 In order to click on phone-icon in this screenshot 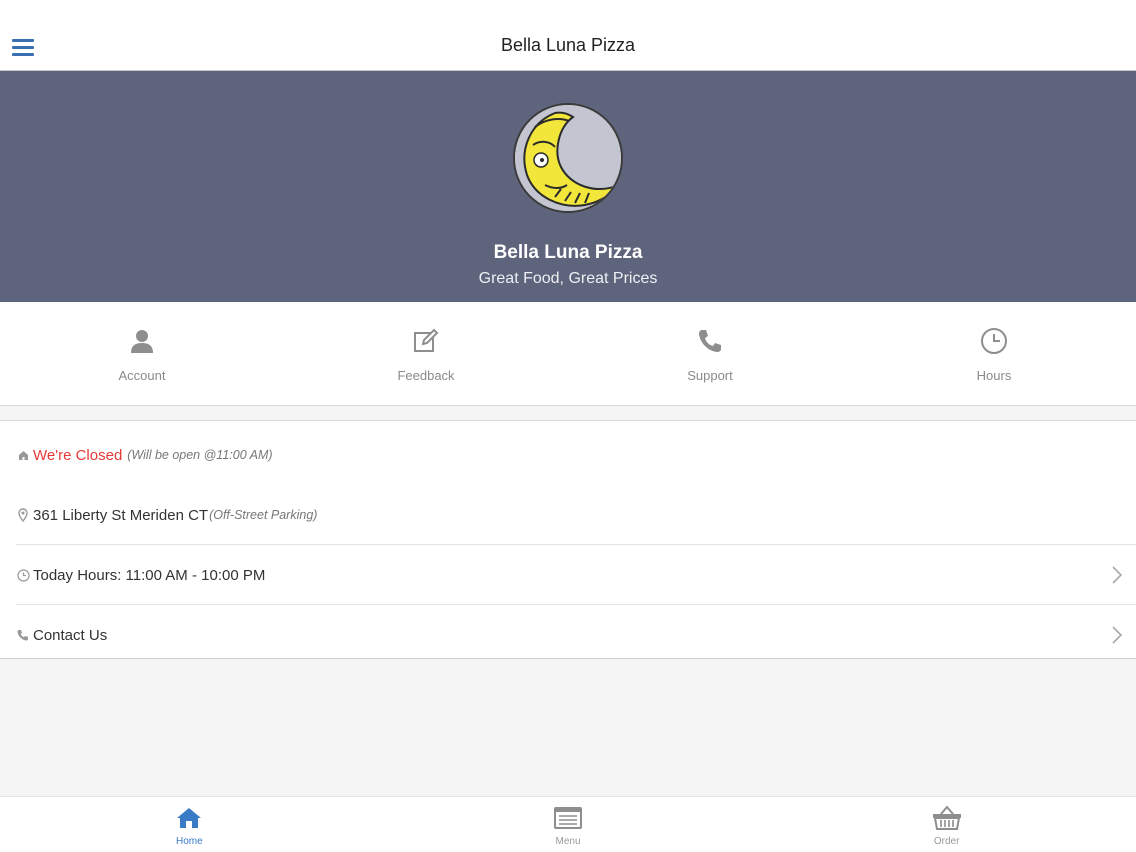, I will do `click(710, 341)`.